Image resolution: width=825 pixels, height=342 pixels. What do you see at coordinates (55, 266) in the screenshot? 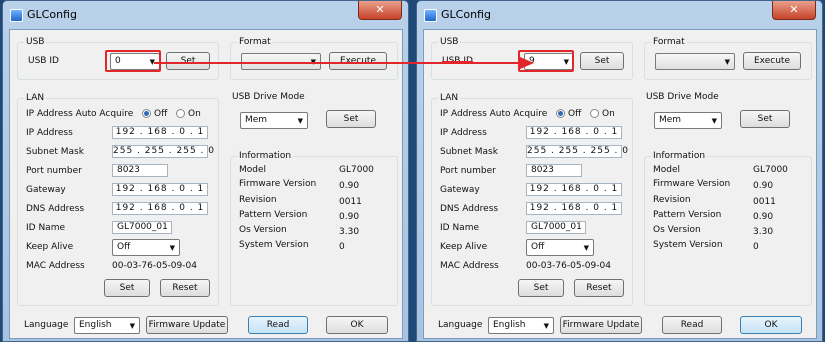
I see `mac-address-label: MAC Address` at bounding box center [55, 266].